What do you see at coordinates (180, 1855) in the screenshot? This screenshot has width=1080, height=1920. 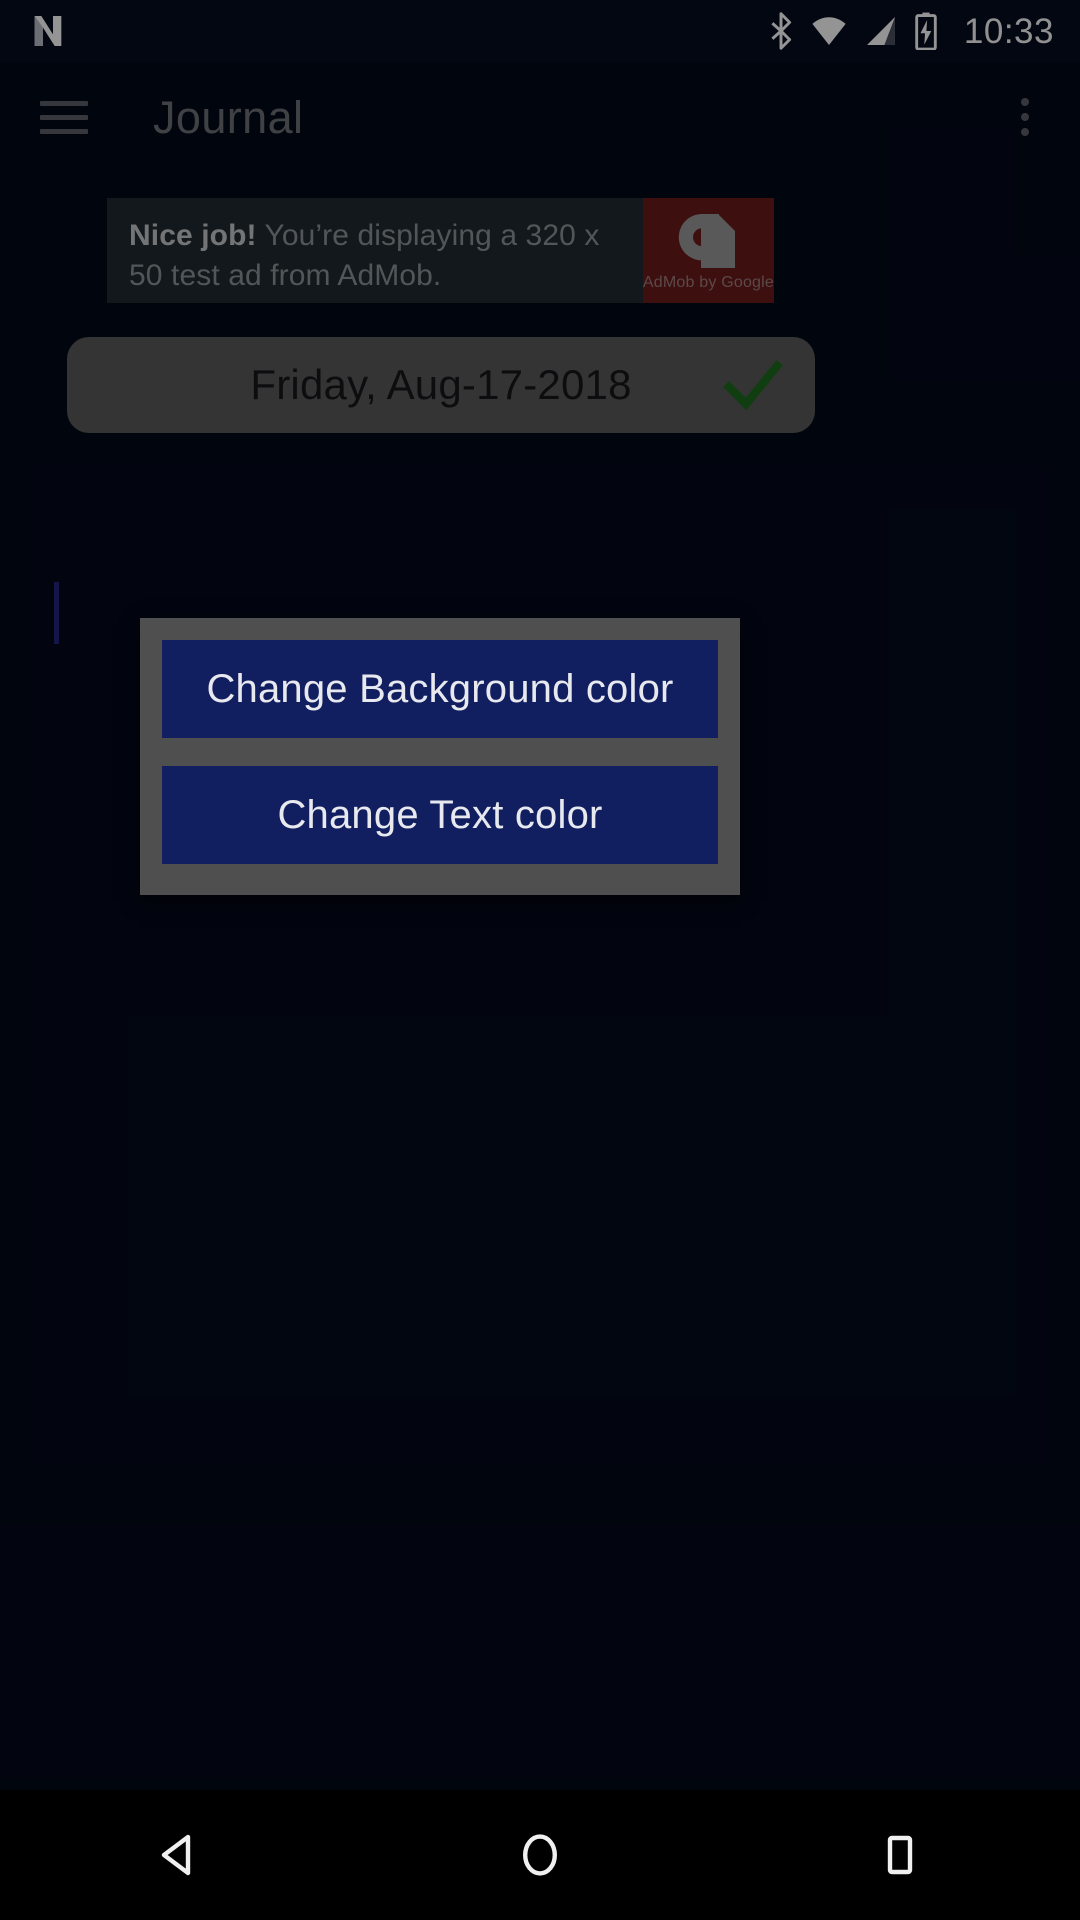 I see `back-triangle-icon` at bounding box center [180, 1855].